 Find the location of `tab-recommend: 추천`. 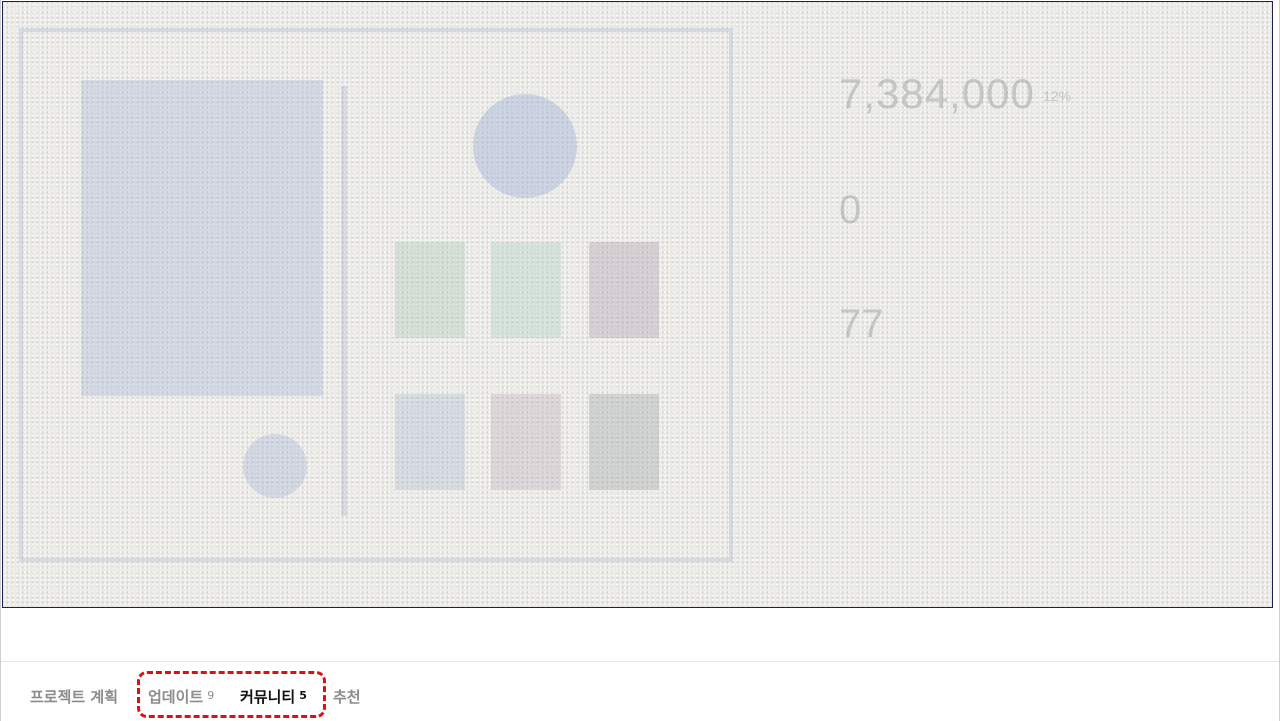

tab-recommend: 추천 is located at coordinates (347, 696).